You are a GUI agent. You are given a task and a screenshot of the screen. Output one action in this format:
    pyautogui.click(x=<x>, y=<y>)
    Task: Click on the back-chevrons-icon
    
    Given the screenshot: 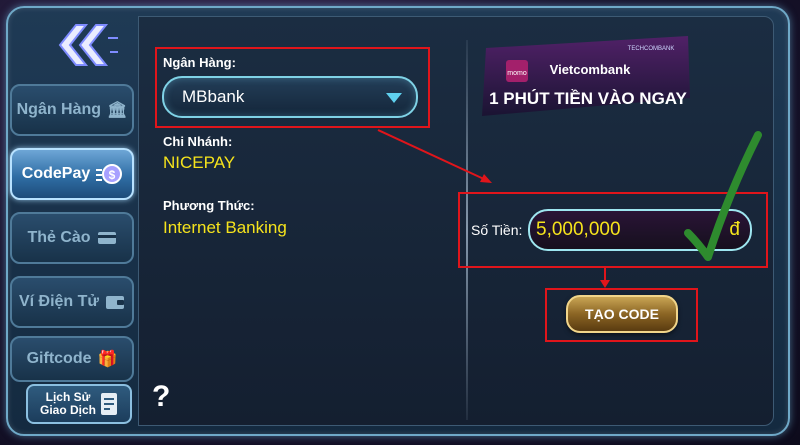 What is the action you would take?
    pyautogui.click(x=78, y=45)
    